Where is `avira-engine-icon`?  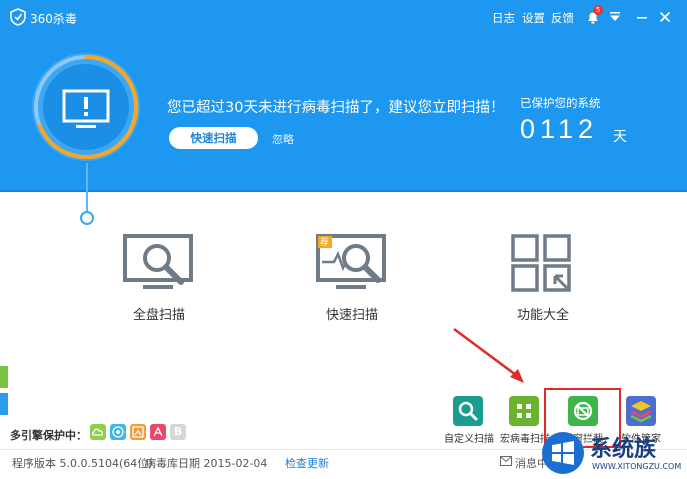
avira-engine-icon is located at coordinates (158, 432).